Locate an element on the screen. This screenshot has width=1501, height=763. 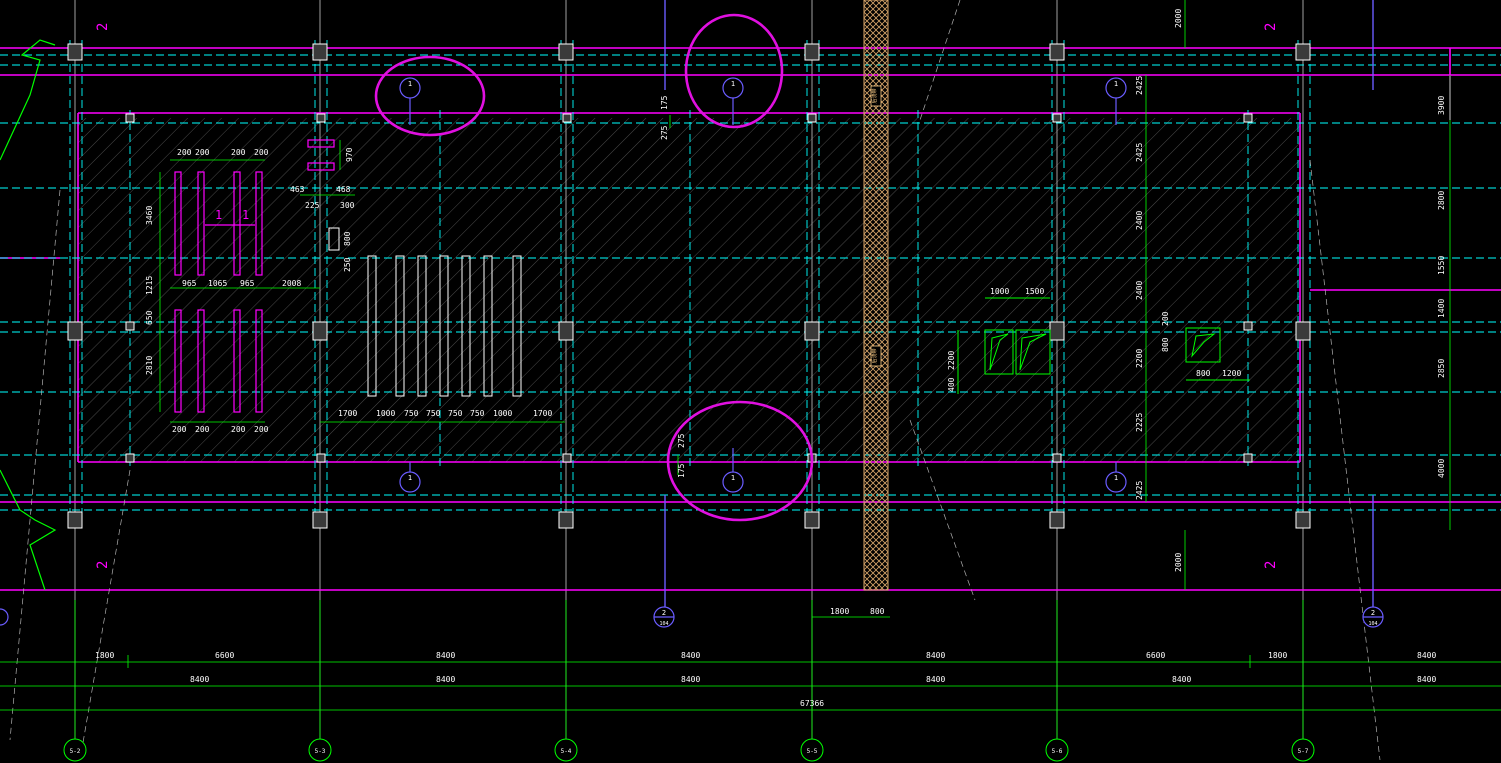
left-vert-dim-4: 2810 is located at coordinates (149, 365).